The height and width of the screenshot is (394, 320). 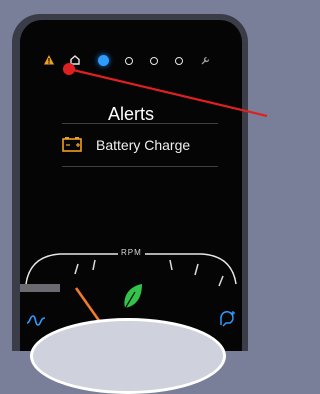 I want to click on leaf-icon, so click(x=132, y=298).